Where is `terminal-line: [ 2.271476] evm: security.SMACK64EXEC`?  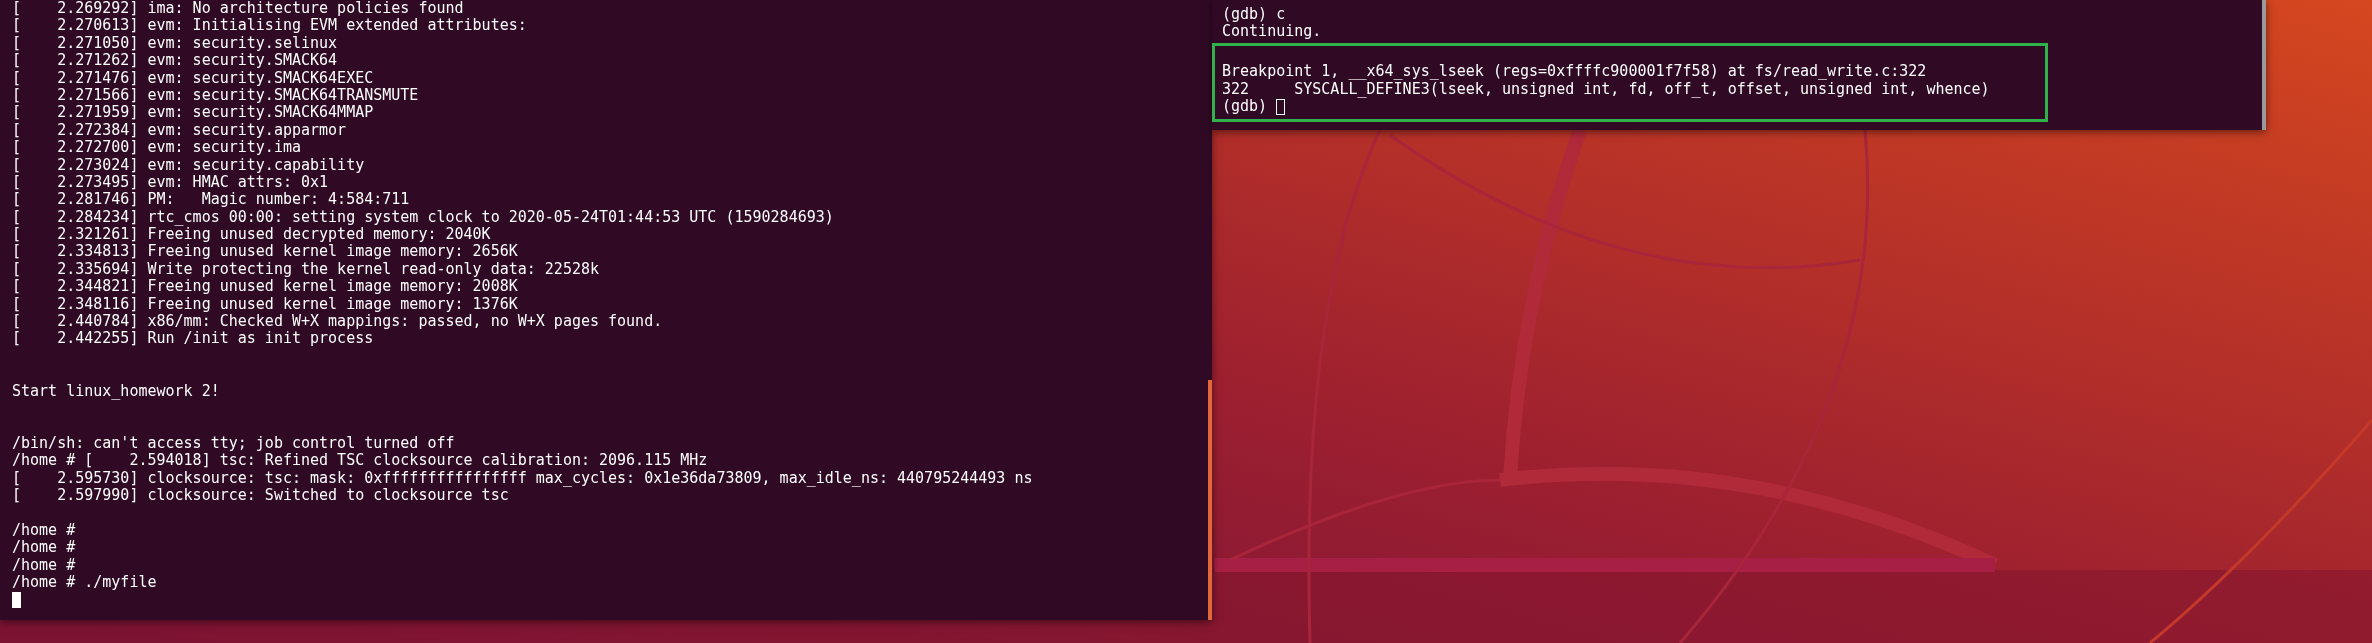 terminal-line: [ 2.271476] evm: security.SMACK64EXEC is located at coordinates (193, 78).